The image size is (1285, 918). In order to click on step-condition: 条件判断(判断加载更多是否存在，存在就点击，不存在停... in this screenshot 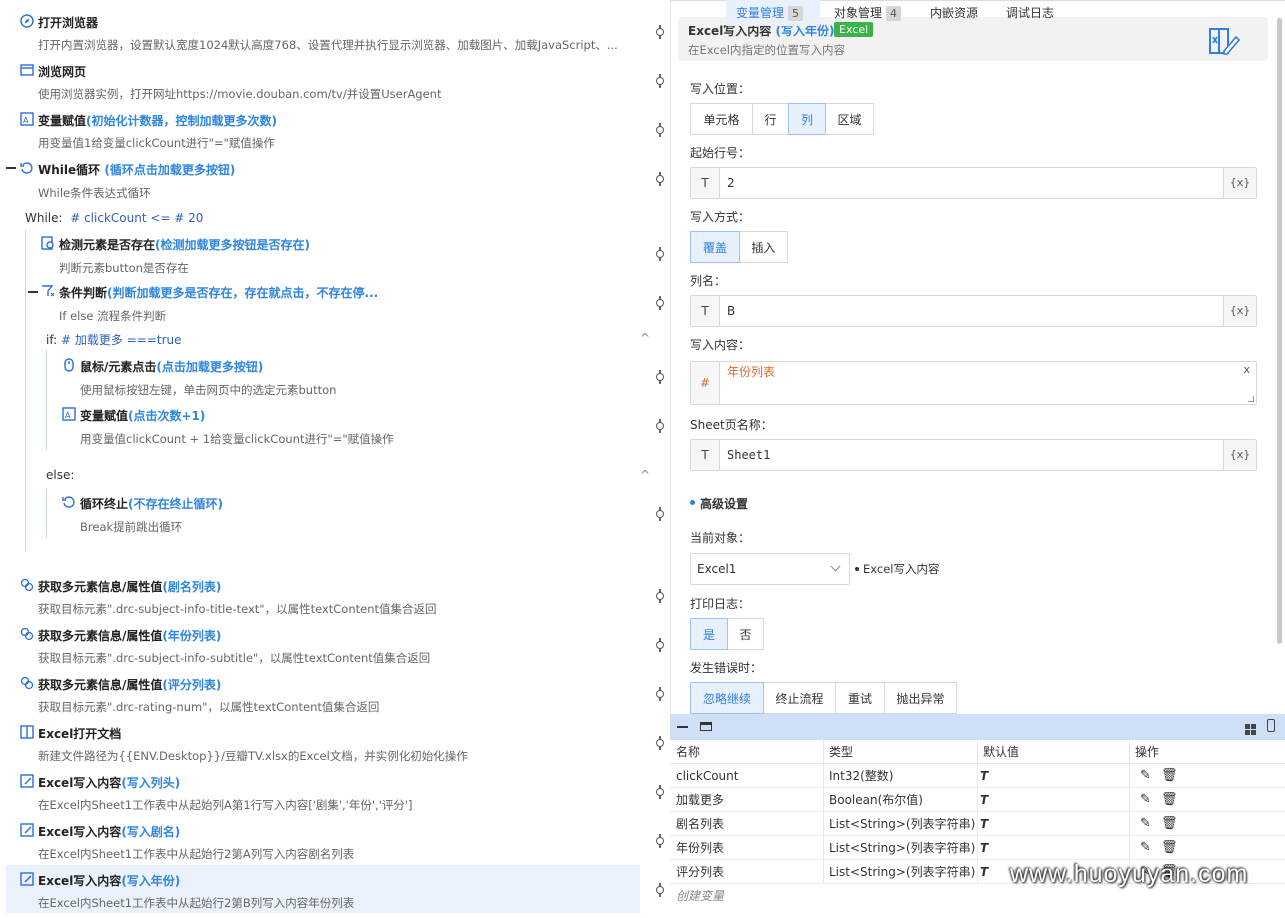, I will do `click(218, 292)`.